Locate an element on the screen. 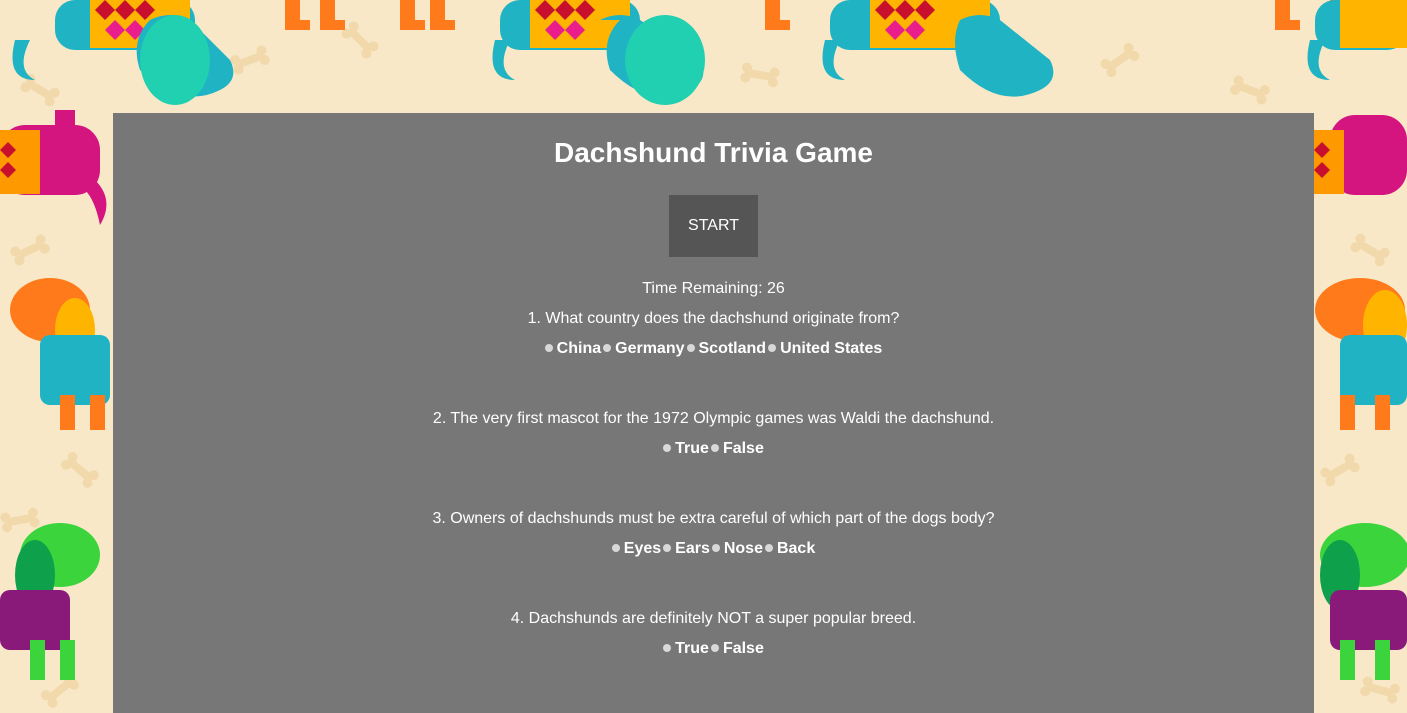 The height and width of the screenshot is (713, 1407). answer-option: Eyes is located at coordinates (636, 549).